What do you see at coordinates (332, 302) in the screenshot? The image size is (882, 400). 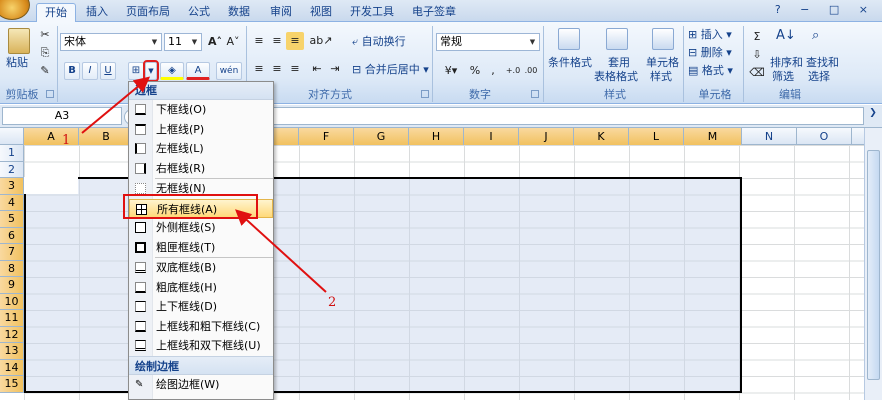 I see `annotation-step-2: 2` at bounding box center [332, 302].